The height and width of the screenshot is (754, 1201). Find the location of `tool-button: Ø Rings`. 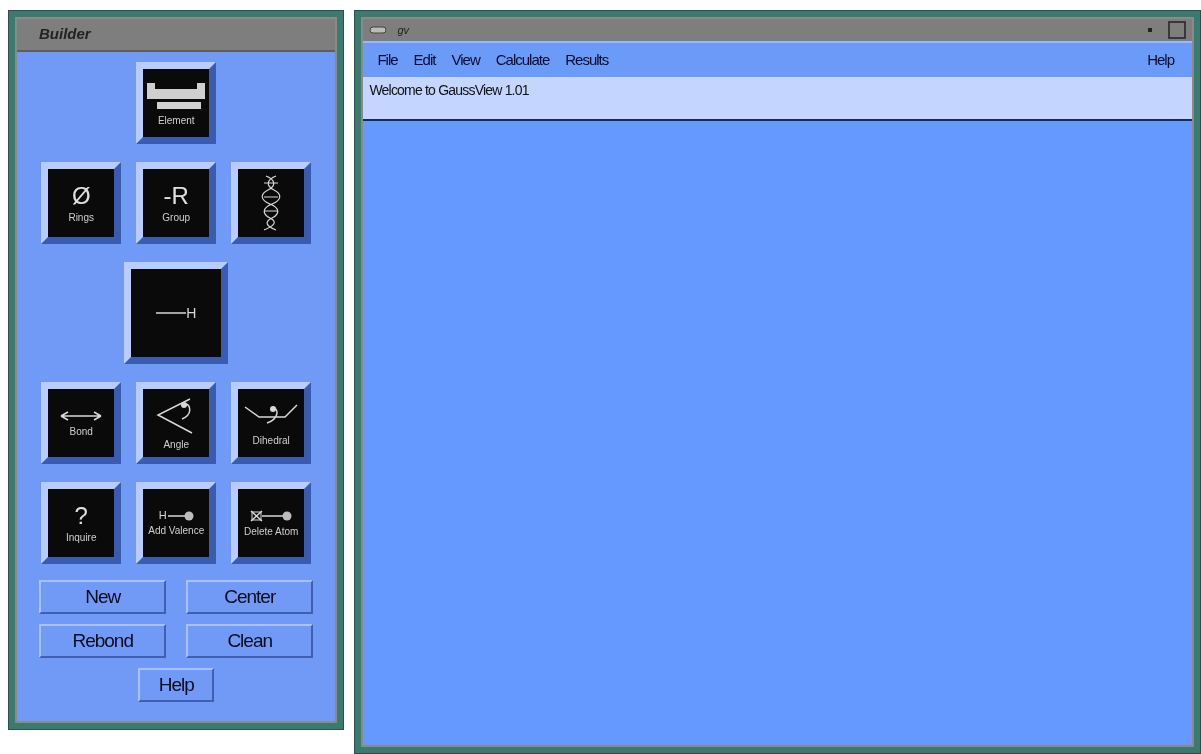

tool-button: Ø Rings is located at coordinates (81, 203).